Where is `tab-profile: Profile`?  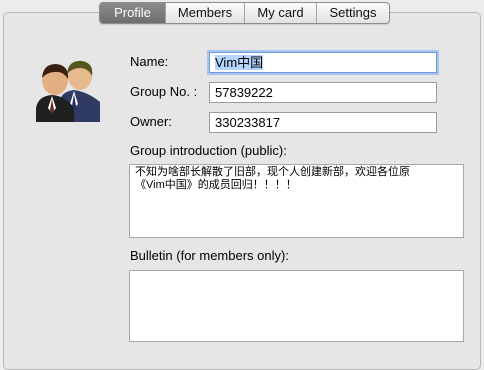 tab-profile: Profile is located at coordinates (133, 13).